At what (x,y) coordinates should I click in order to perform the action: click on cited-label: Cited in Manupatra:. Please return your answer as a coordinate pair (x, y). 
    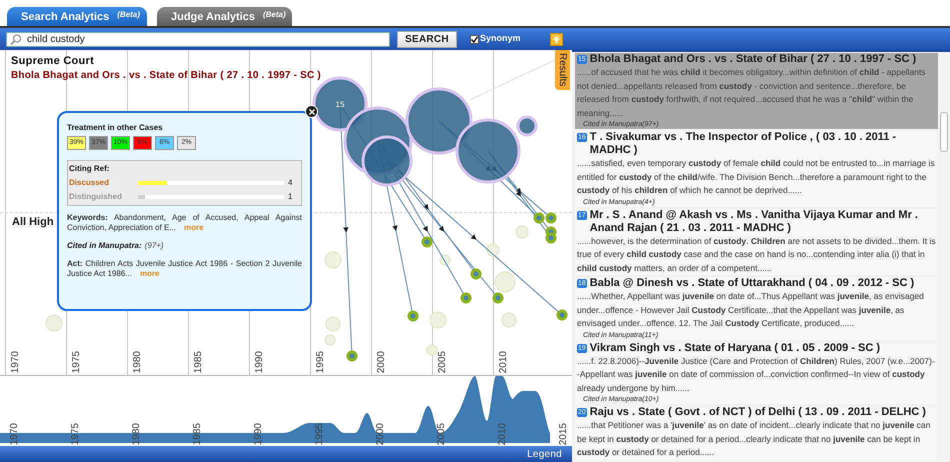
    Looking at the image, I should click on (104, 246).